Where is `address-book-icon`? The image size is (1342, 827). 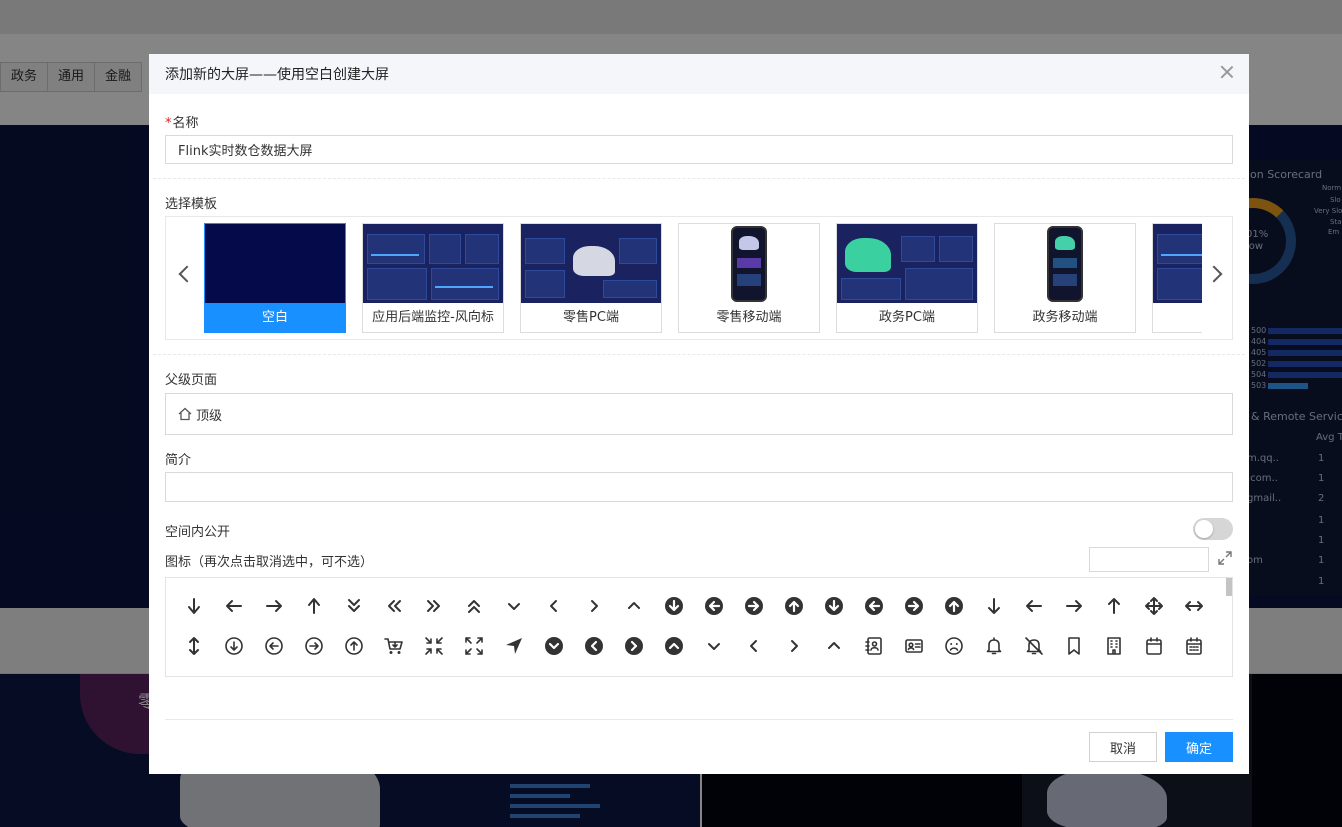 address-book-icon is located at coordinates (874, 646).